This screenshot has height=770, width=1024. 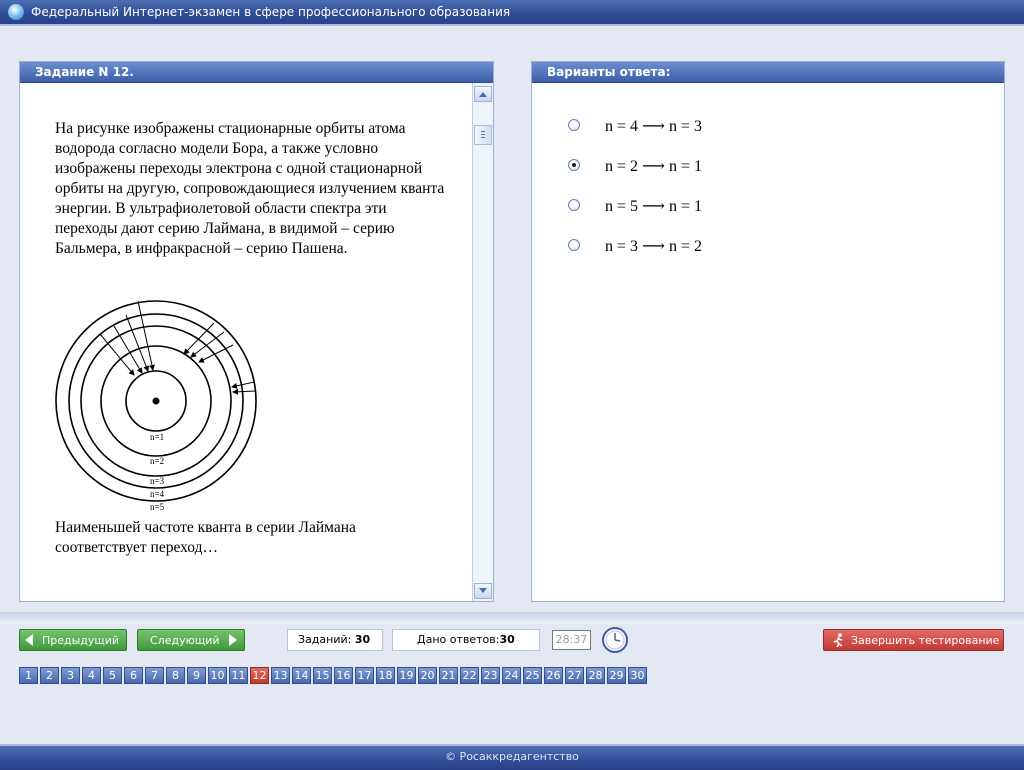 I want to click on page-button: 15, so click(x=322, y=675).